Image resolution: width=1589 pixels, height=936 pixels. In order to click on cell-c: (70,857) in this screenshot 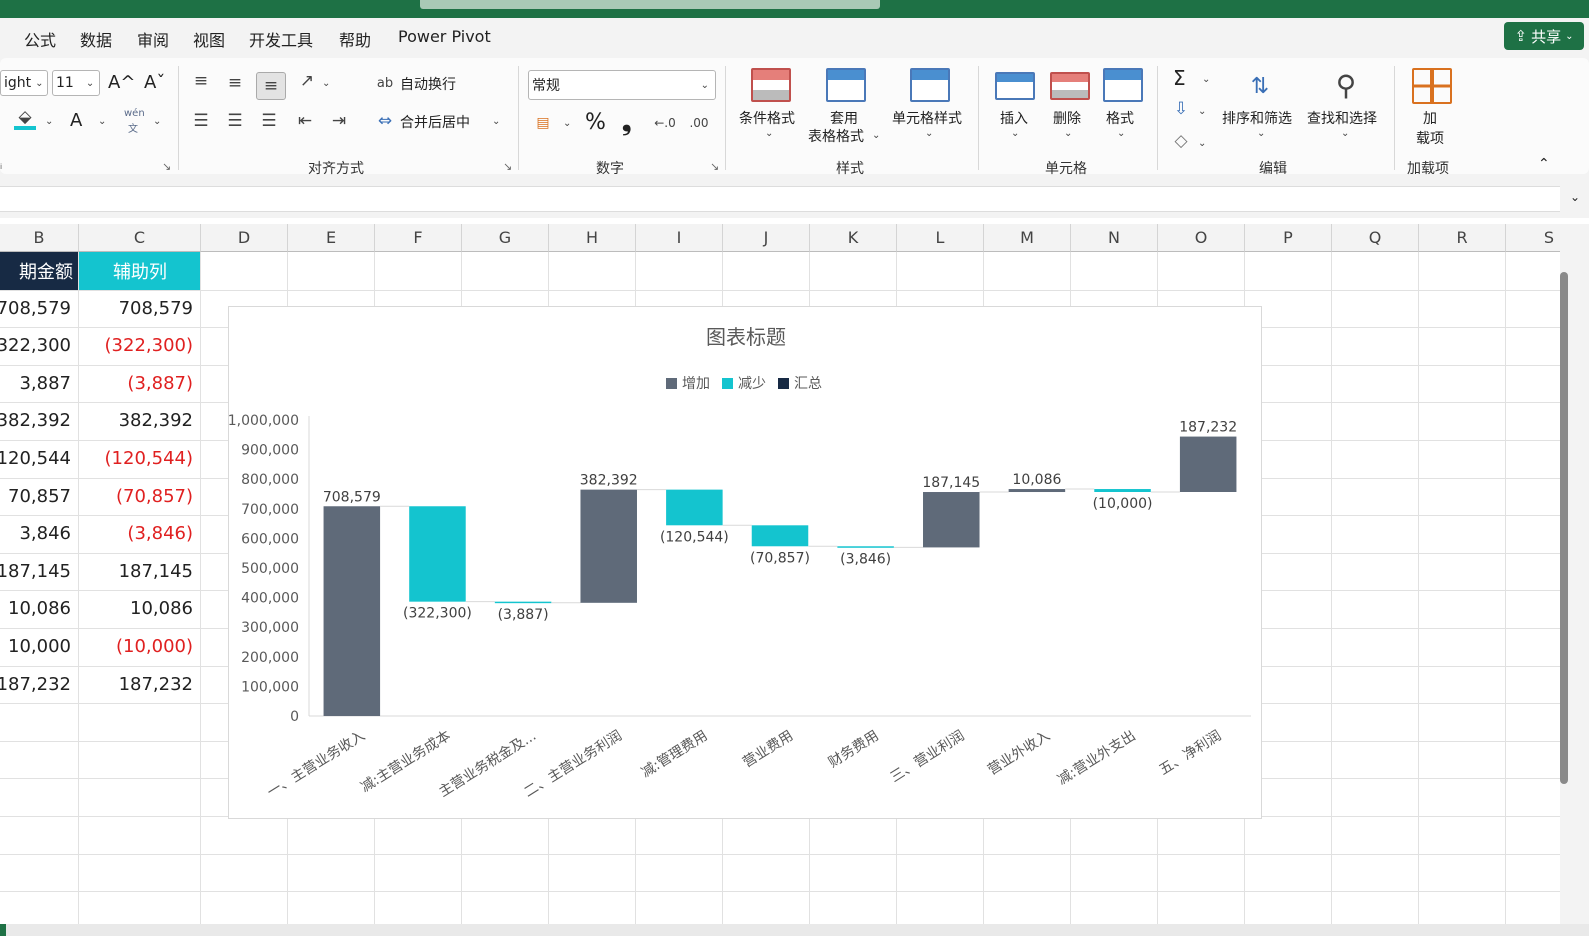, I will do `click(140, 496)`.